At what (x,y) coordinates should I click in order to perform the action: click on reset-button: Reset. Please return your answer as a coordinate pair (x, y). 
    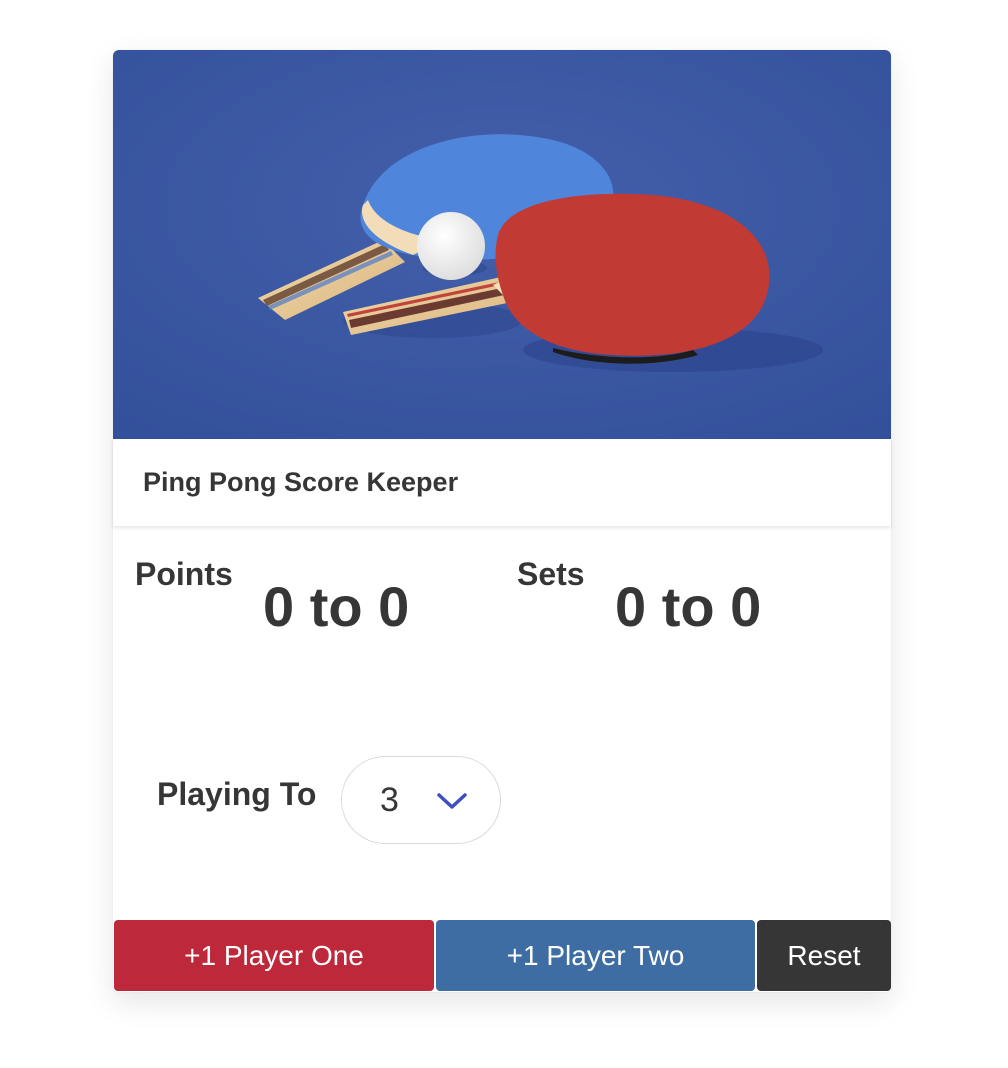
    Looking at the image, I should click on (824, 955).